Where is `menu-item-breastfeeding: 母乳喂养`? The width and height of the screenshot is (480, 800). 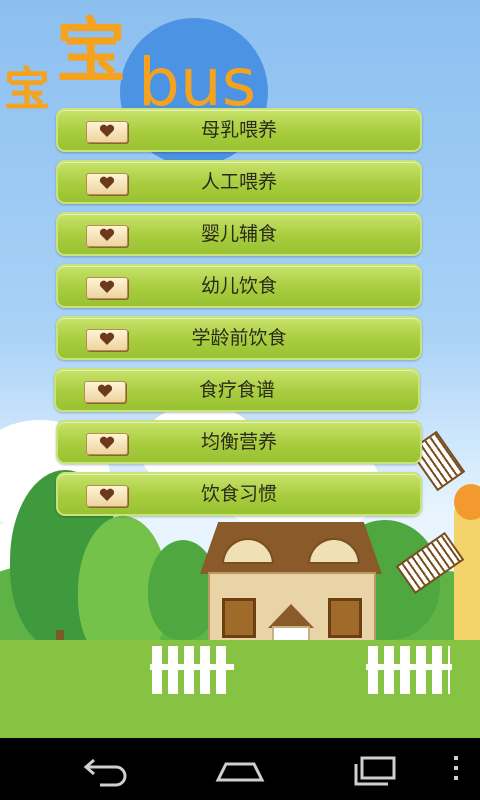 menu-item-breastfeeding: 母乳喂养 is located at coordinates (239, 130).